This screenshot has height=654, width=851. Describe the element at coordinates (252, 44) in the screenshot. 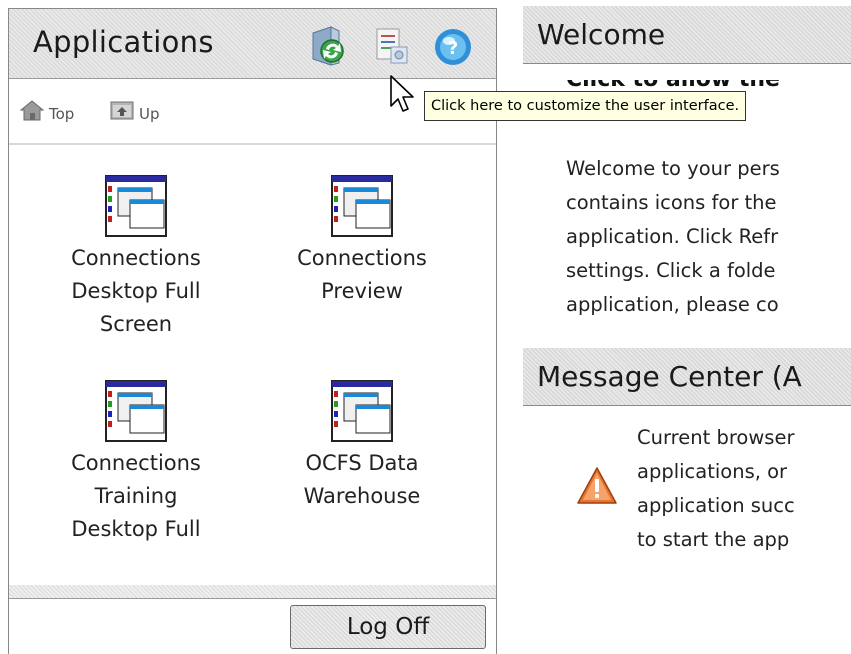

I see `applications-header: Applications ?` at that location.